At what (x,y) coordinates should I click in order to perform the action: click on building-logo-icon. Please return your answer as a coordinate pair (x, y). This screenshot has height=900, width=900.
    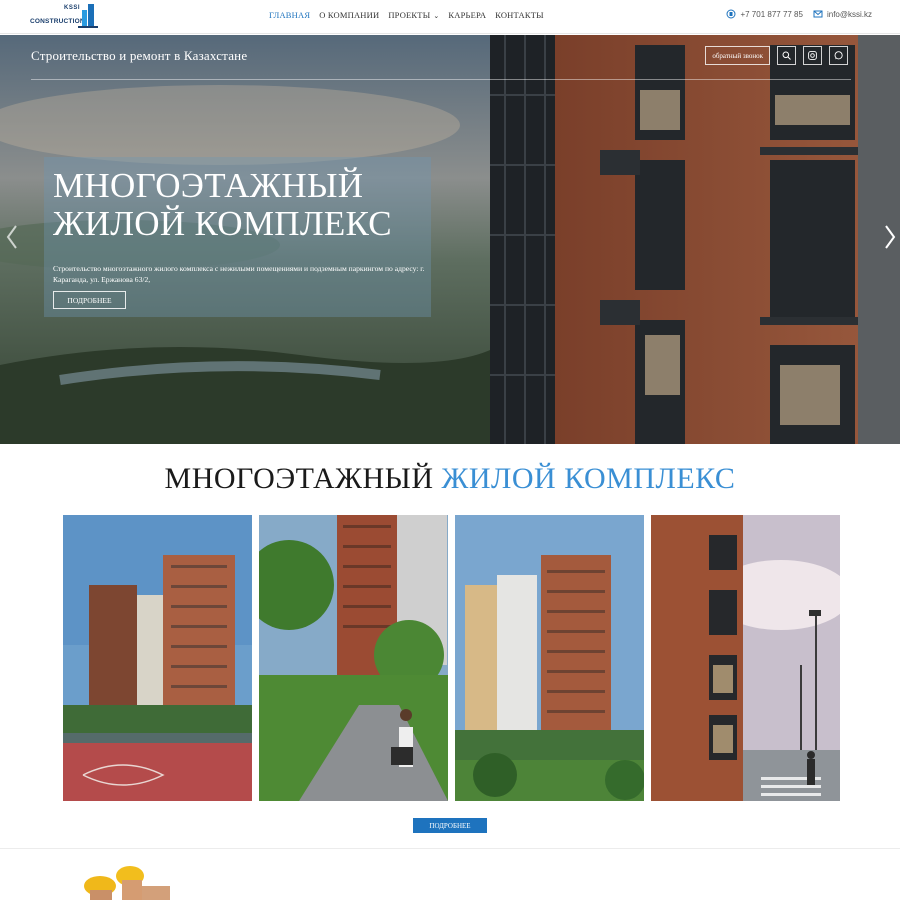
    Looking at the image, I should click on (88, 16).